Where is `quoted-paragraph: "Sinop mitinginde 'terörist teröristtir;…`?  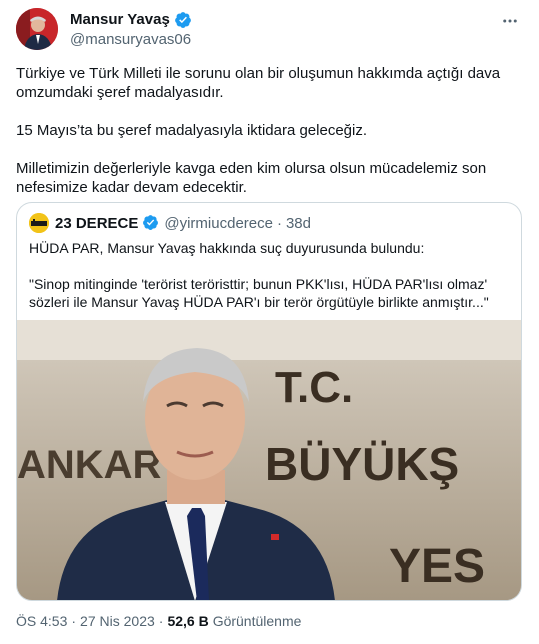 quoted-paragraph: "Sinop mitinginde 'terörist teröristtir;… is located at coordinates (259, 293).